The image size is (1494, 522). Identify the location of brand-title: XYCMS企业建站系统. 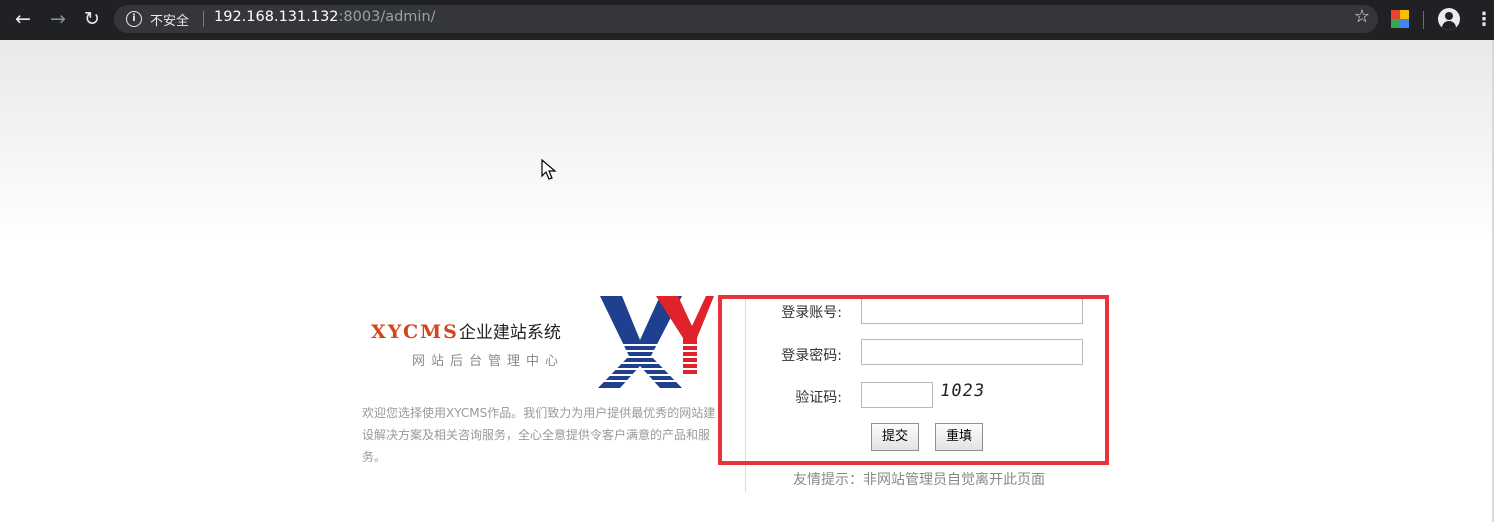
(466, 330).